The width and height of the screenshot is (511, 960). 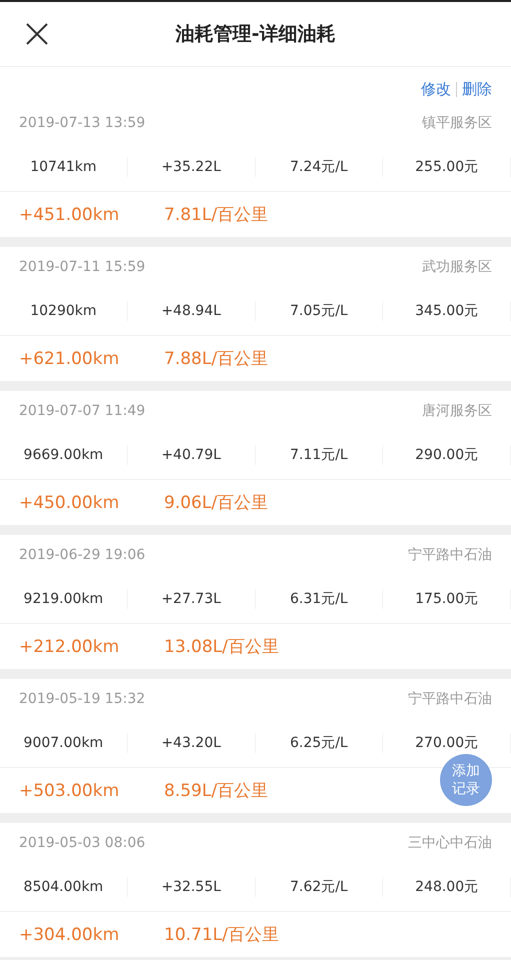 What do you see at coordinates (82, 555) in the screenshot?
I see `record-time: 2019-06-29 19:06` at bounding box center [82, 555].